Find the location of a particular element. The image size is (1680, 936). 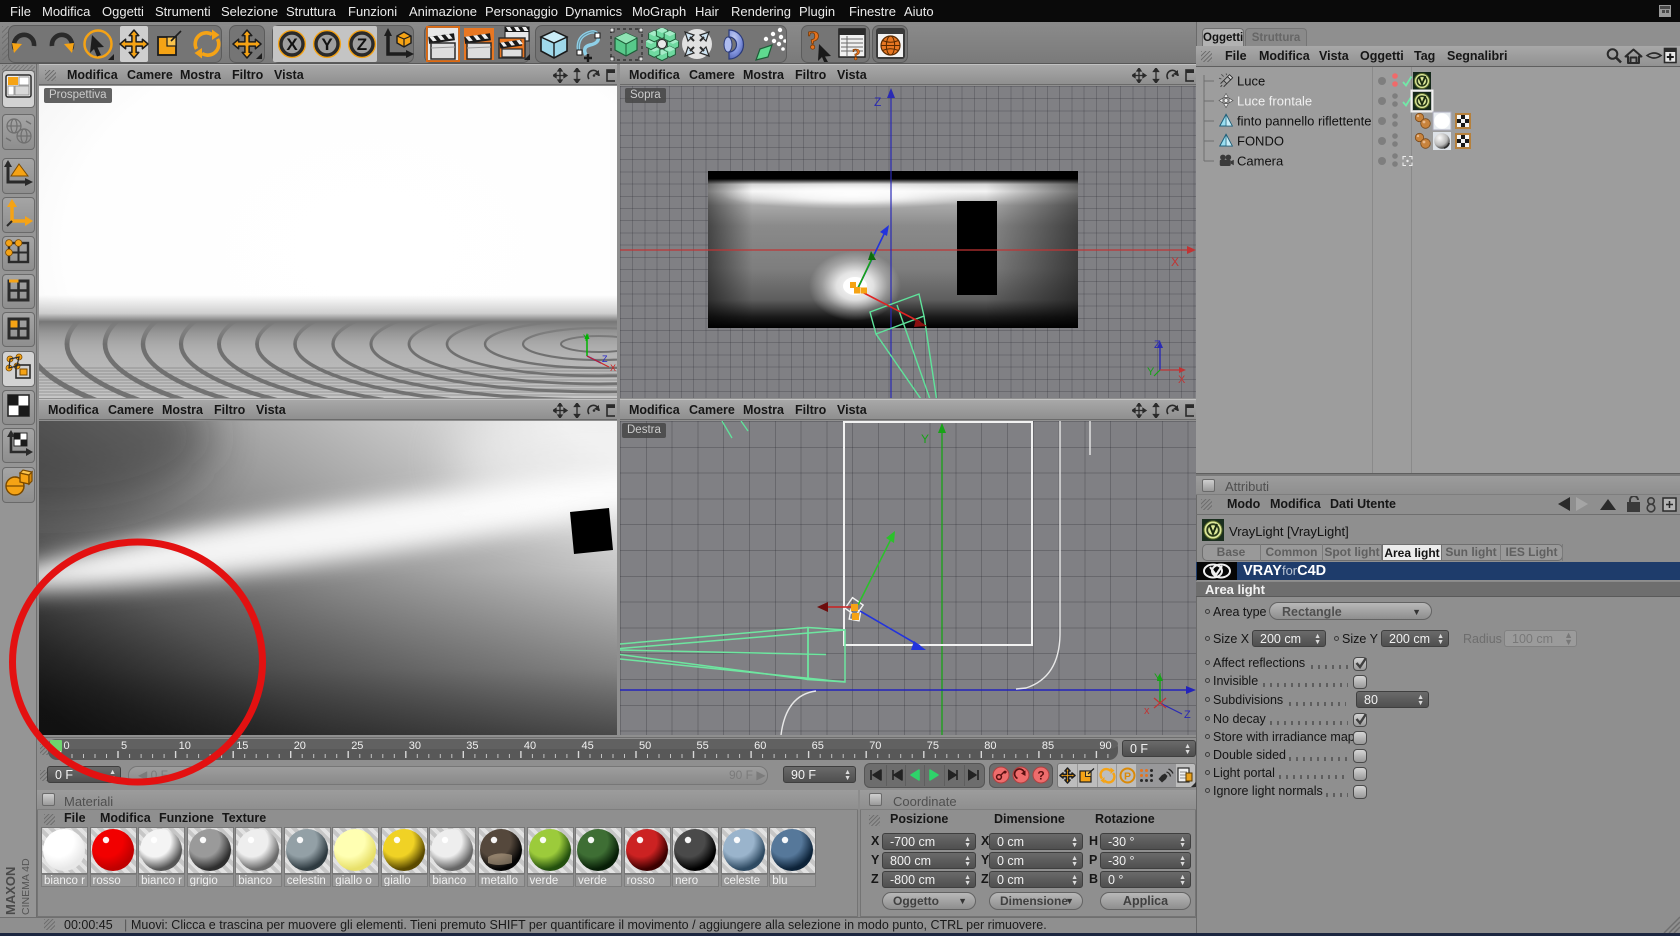

svg-text: 55 is located at coordinates (703, 746).